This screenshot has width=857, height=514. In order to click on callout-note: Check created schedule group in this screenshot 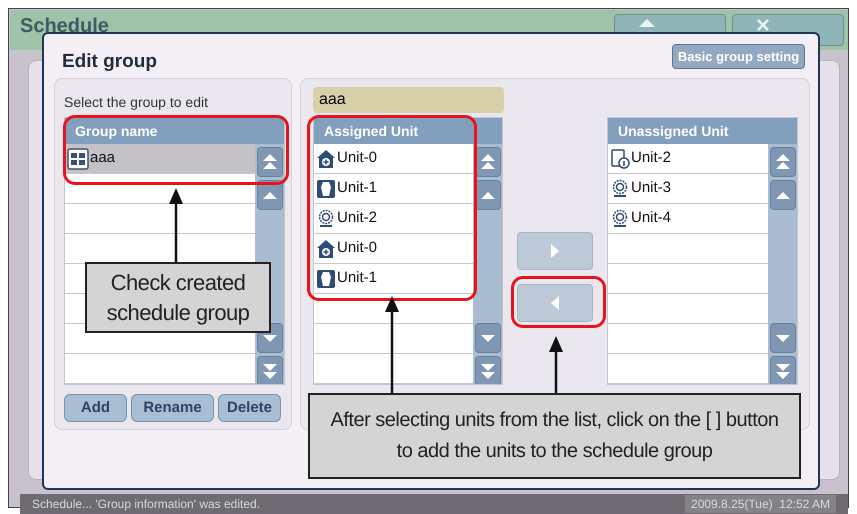, I will do `click(178, 297)`.